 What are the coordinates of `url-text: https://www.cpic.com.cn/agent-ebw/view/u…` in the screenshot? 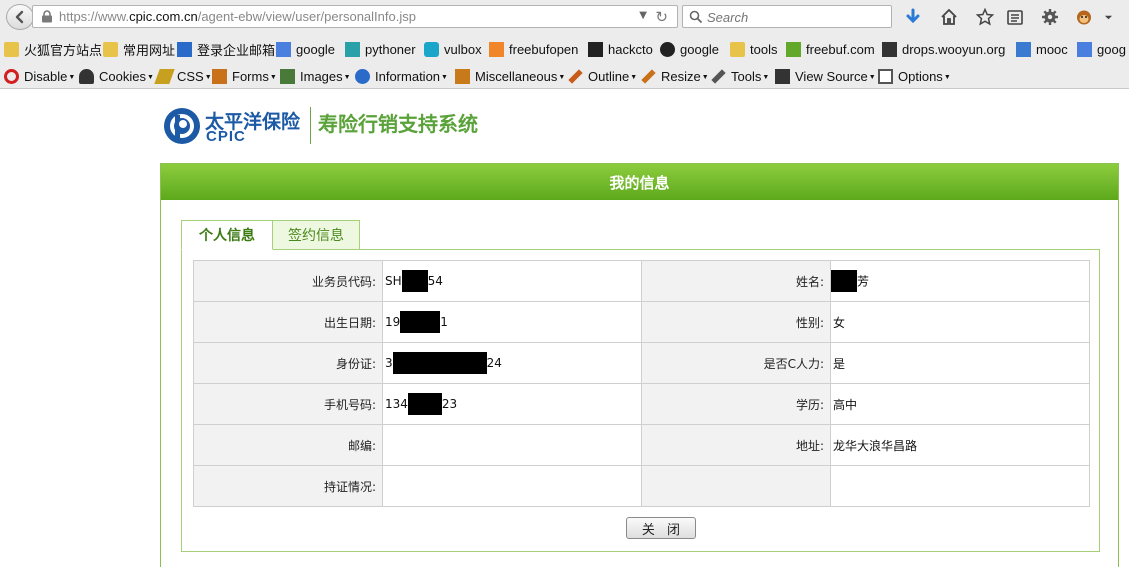 It's located at (237, 16).